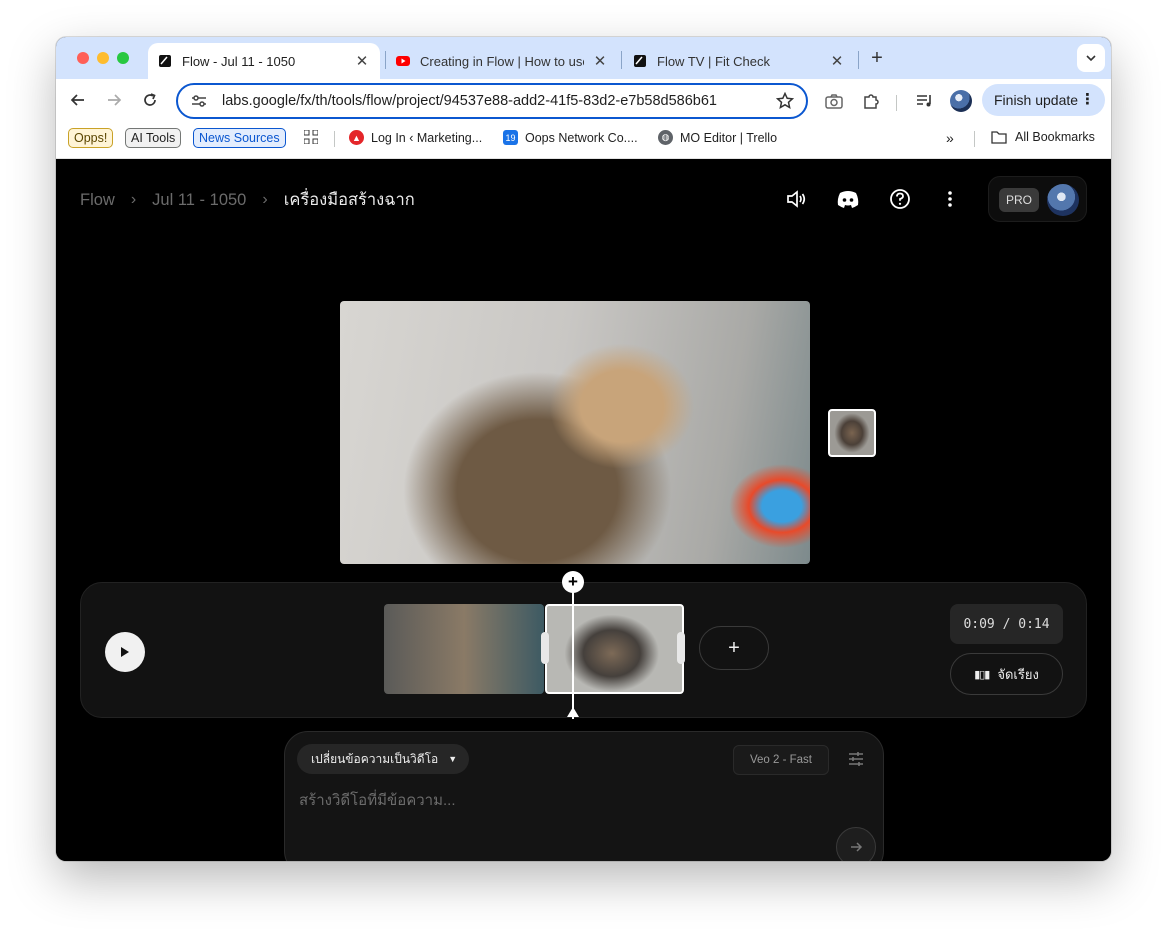 This screenshot has height=936, width=1167. I want to click on all-bookmarks-label: All Bookmarks, so click(1055, 137).